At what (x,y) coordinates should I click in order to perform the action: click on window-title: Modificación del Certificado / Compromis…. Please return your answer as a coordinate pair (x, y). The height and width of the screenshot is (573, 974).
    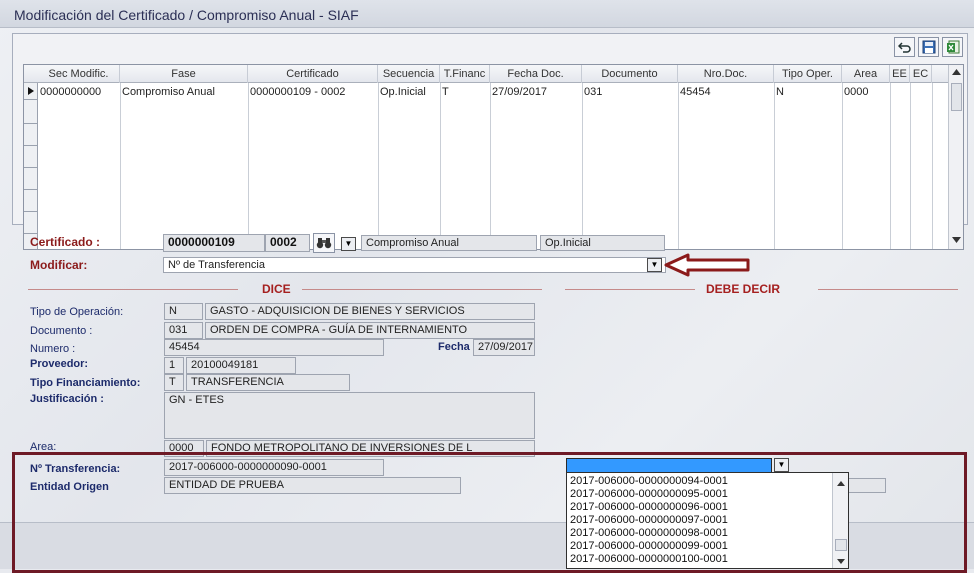
    Looking at the image, I should click on (487, 14).